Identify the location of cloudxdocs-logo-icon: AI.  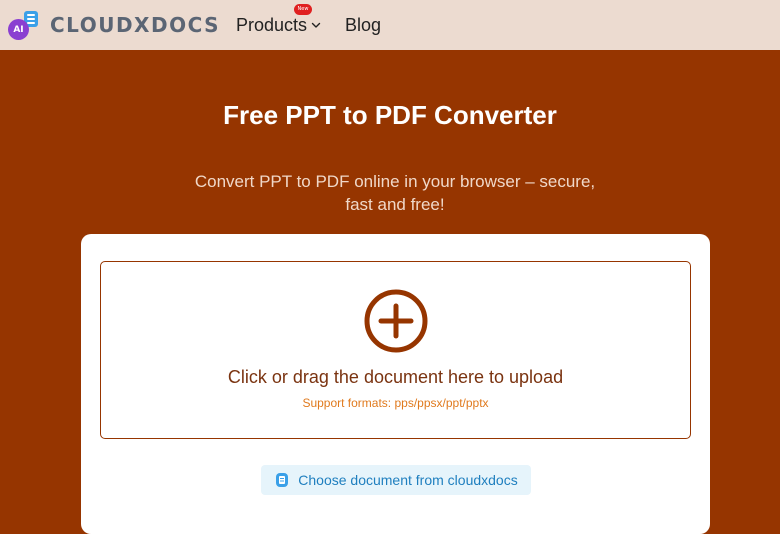
(24, 25).